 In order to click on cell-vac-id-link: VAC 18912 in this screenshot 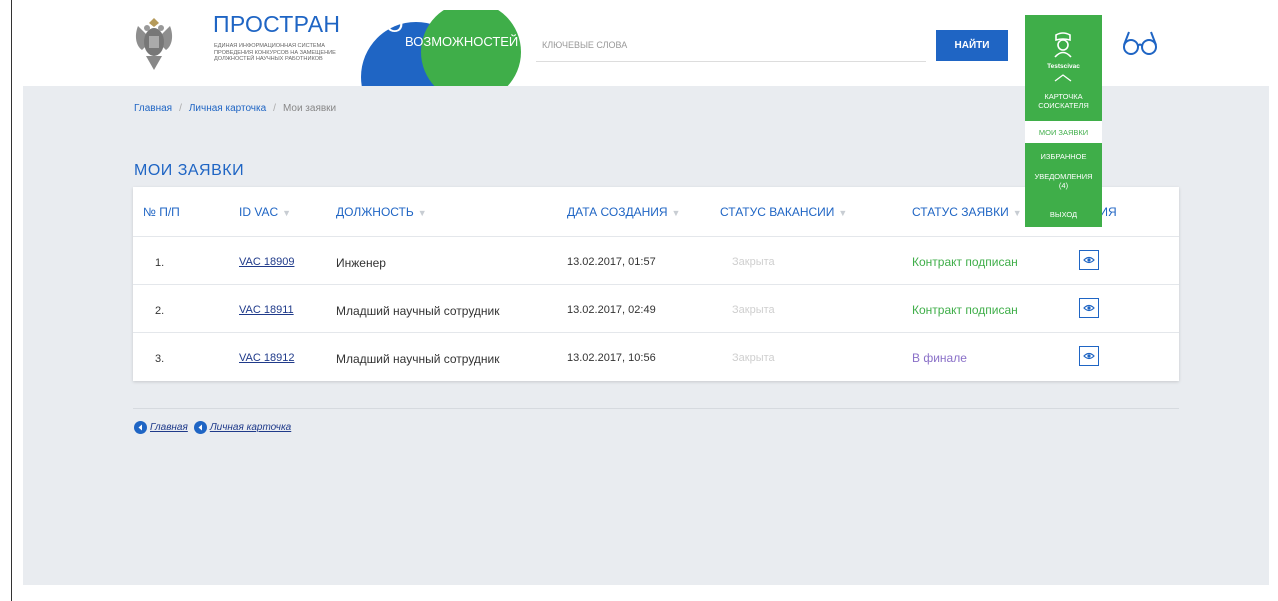, I will do `click(266, 358)`.